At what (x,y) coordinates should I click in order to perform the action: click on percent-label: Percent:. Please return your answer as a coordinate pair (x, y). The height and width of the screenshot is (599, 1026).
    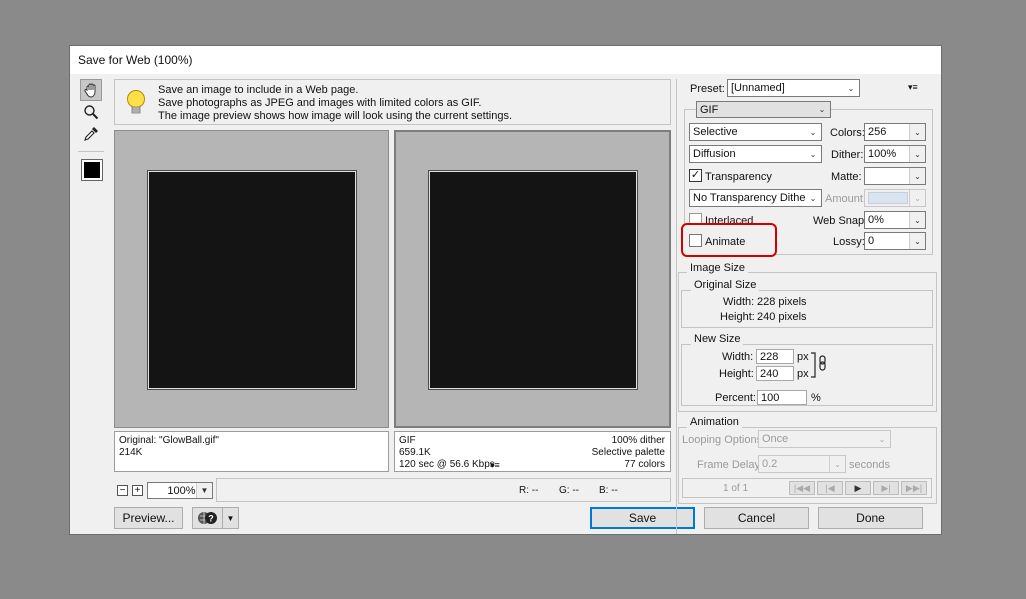
    Looking at the image, I should click on (735, 398).